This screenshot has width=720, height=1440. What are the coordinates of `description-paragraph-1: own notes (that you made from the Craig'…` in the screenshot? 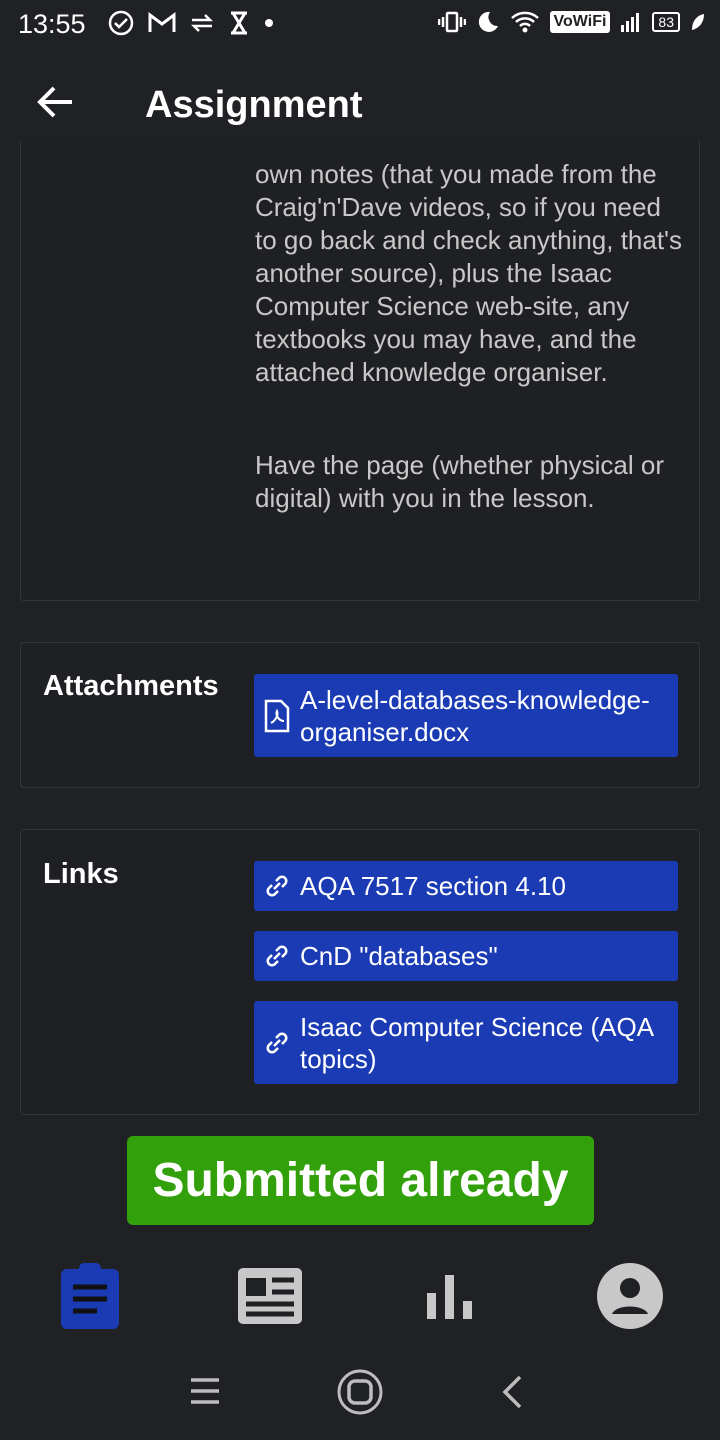 It's located at (469, 273).